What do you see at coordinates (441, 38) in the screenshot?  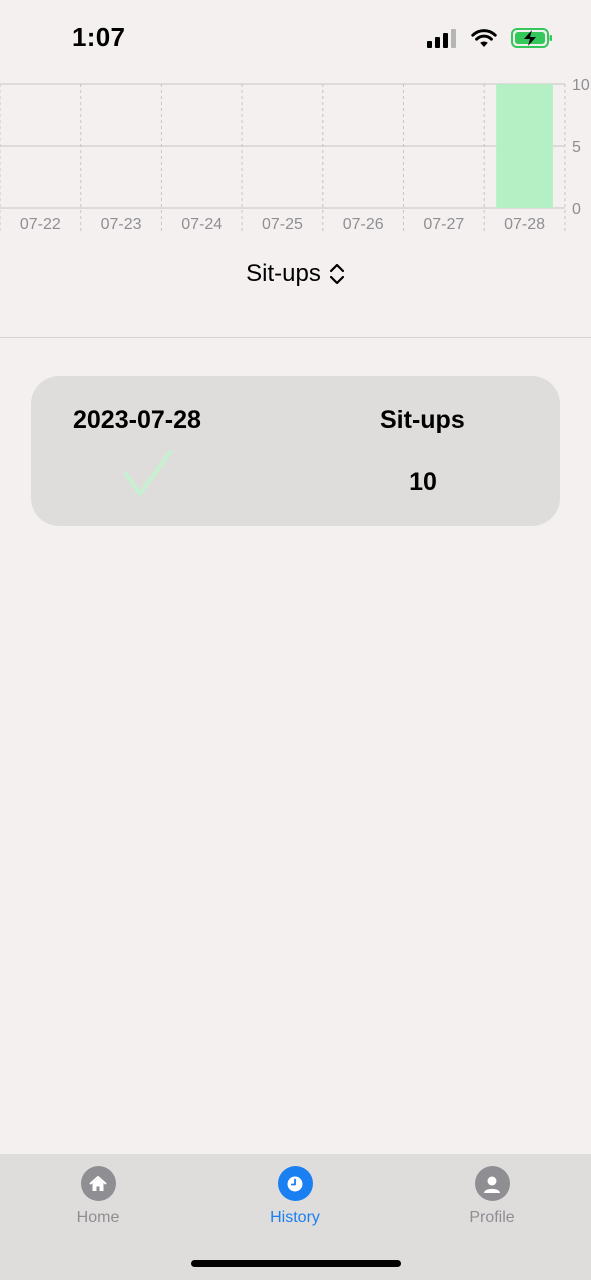 I see `cellular-signal-icon` at bounding box center [441, 38].